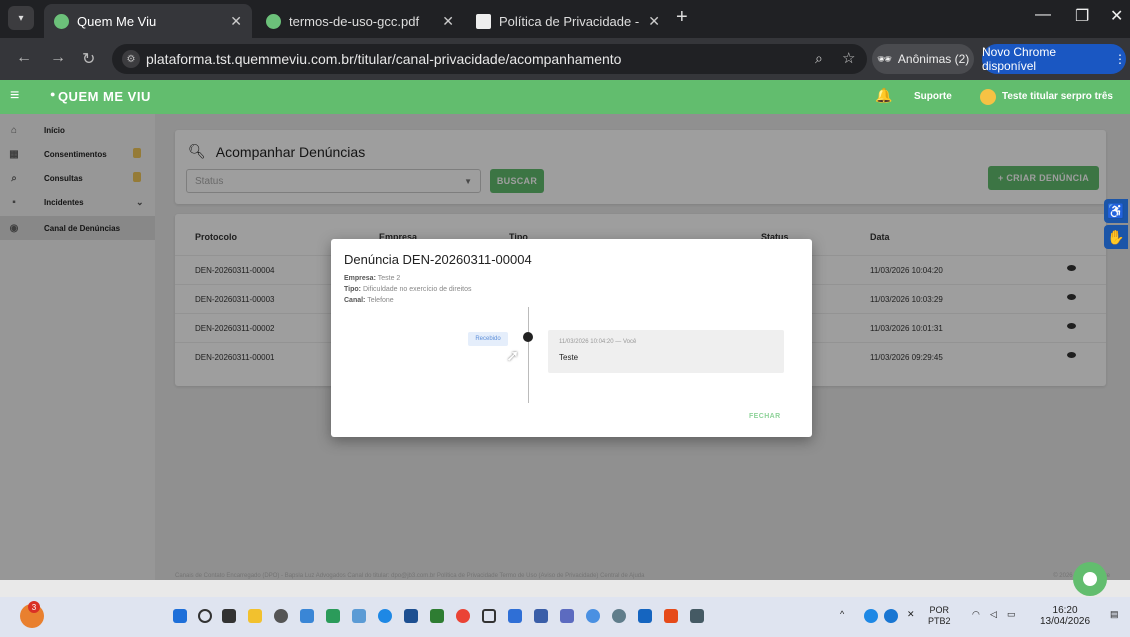  Describe the element at coordinates (923, 59) in the screenshot. I see `incognito-button: 🕶 Anônimas (2)` at that location.